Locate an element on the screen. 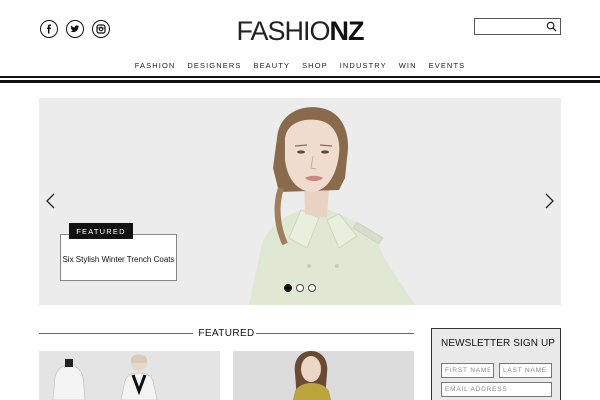 This screenshot has width=600, height=400. featured-heading-label: FEATURED is located at coordinates (226, 333).